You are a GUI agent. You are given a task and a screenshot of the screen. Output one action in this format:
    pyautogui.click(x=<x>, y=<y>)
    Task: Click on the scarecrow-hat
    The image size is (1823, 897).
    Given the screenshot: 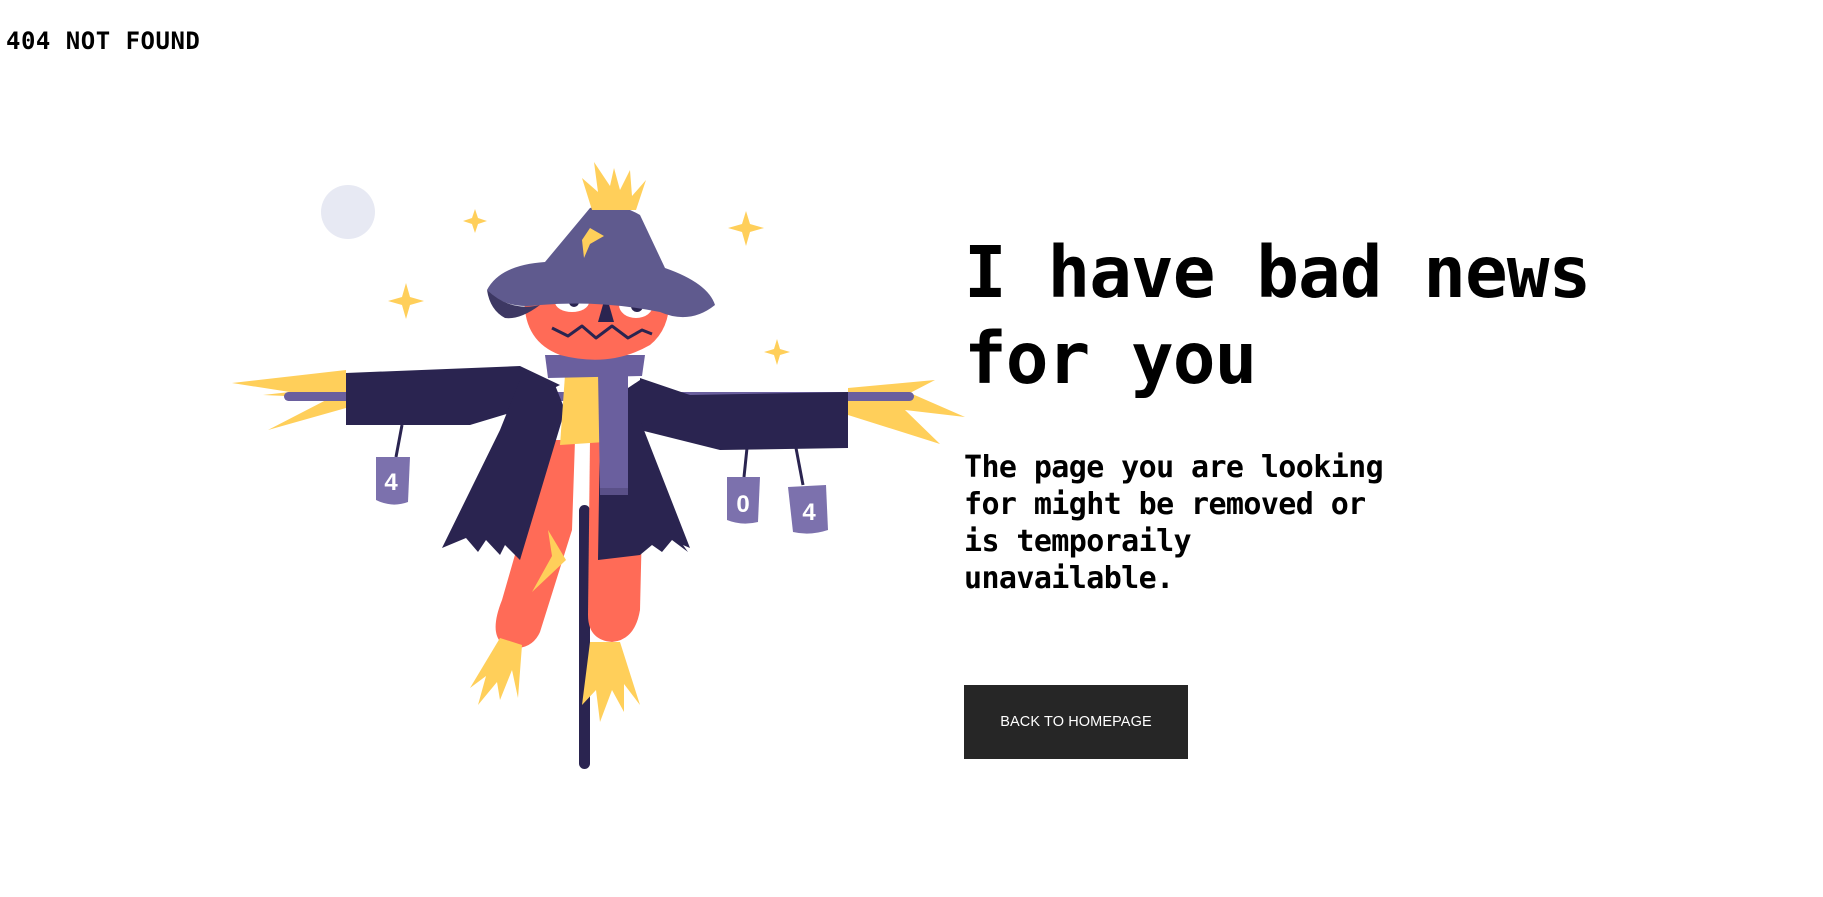 What is the action you would take?
    pyautogui.click(x=601, y=262)
    